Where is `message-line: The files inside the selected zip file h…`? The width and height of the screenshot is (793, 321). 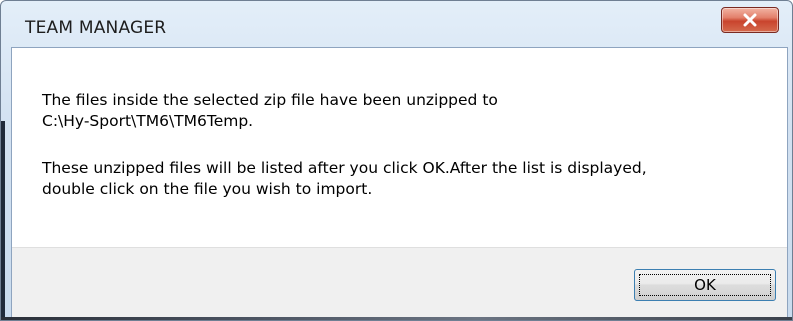
message-line: The files inside the selected zip file h… is located at coordinates (270, 100).